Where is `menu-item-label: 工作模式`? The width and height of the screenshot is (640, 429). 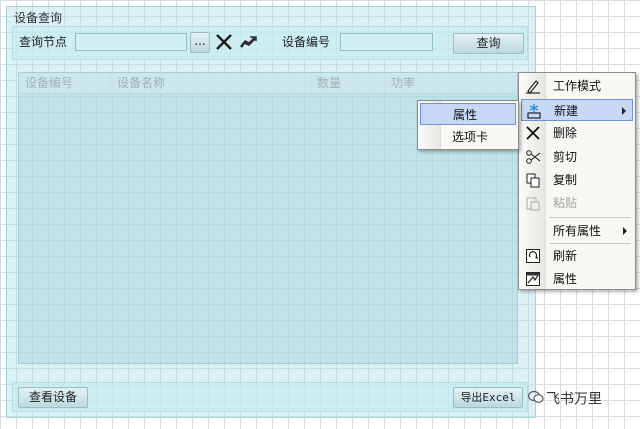
menu-item-label: 工作模式 is located at coordinates (577, 86).